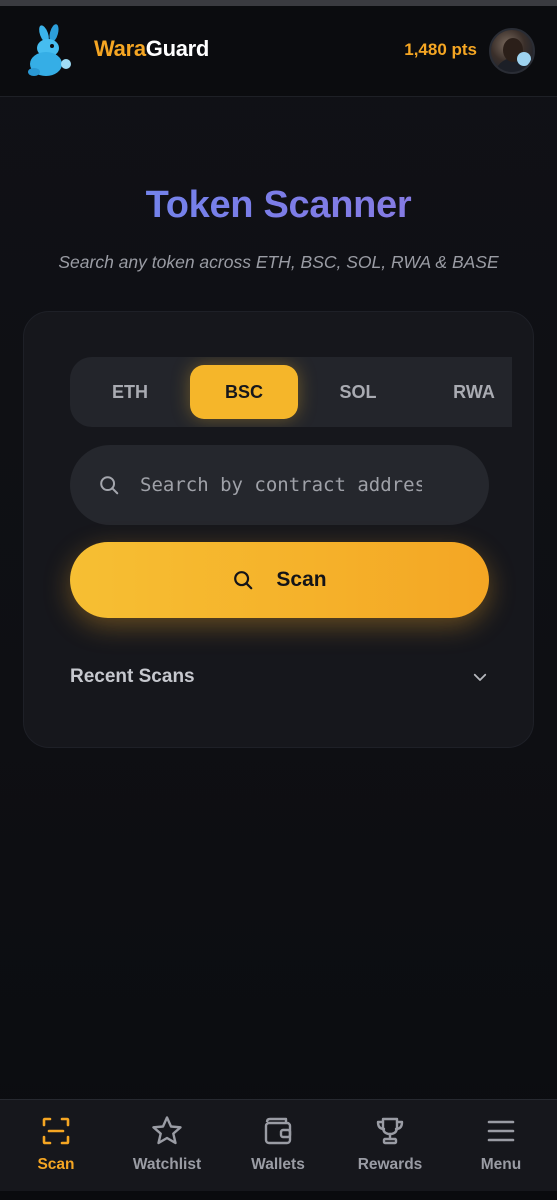  What do you see at coordinates (301, 579) in the screenshot?
I see `scan-button-label: Scan` at bounding box center [301, 579].